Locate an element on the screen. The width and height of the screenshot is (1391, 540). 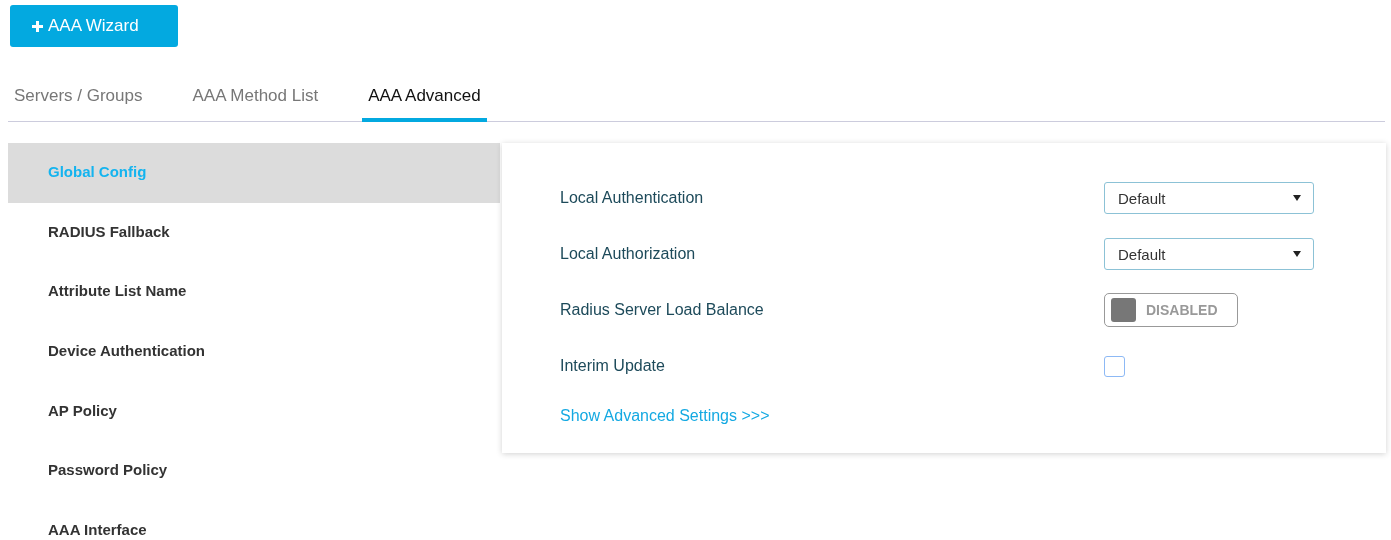
sidebar-item: Device Authentication is located at coordinates (254, 352).